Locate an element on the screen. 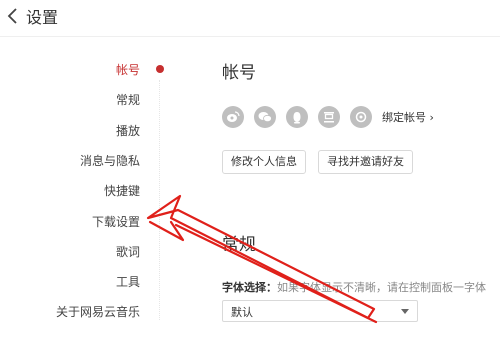  sidebar-item-account: 帐号 is located at coordinates (128, 69).